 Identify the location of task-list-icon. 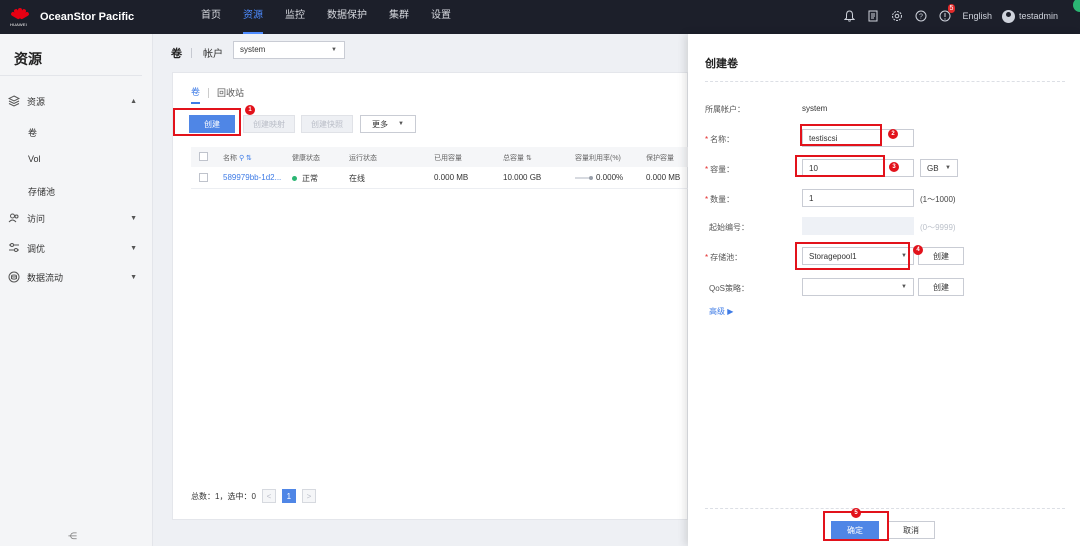
(873, 16).